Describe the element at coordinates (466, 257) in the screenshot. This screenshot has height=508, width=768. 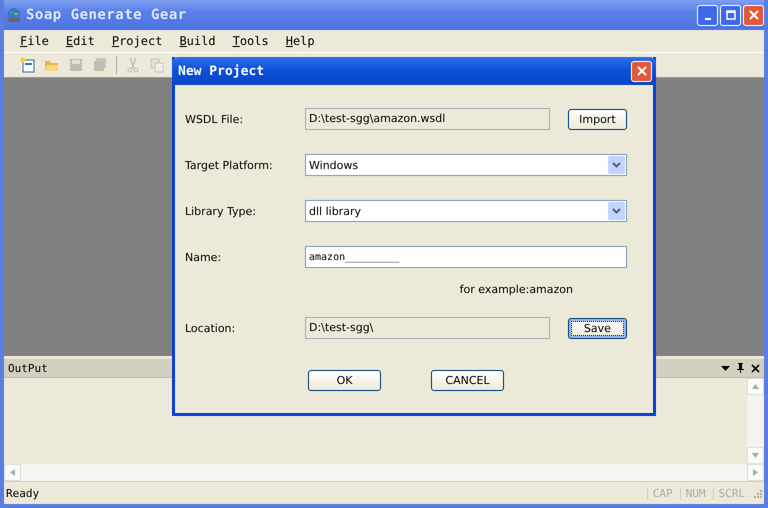
I see `text-field: amazon_________` at that location.